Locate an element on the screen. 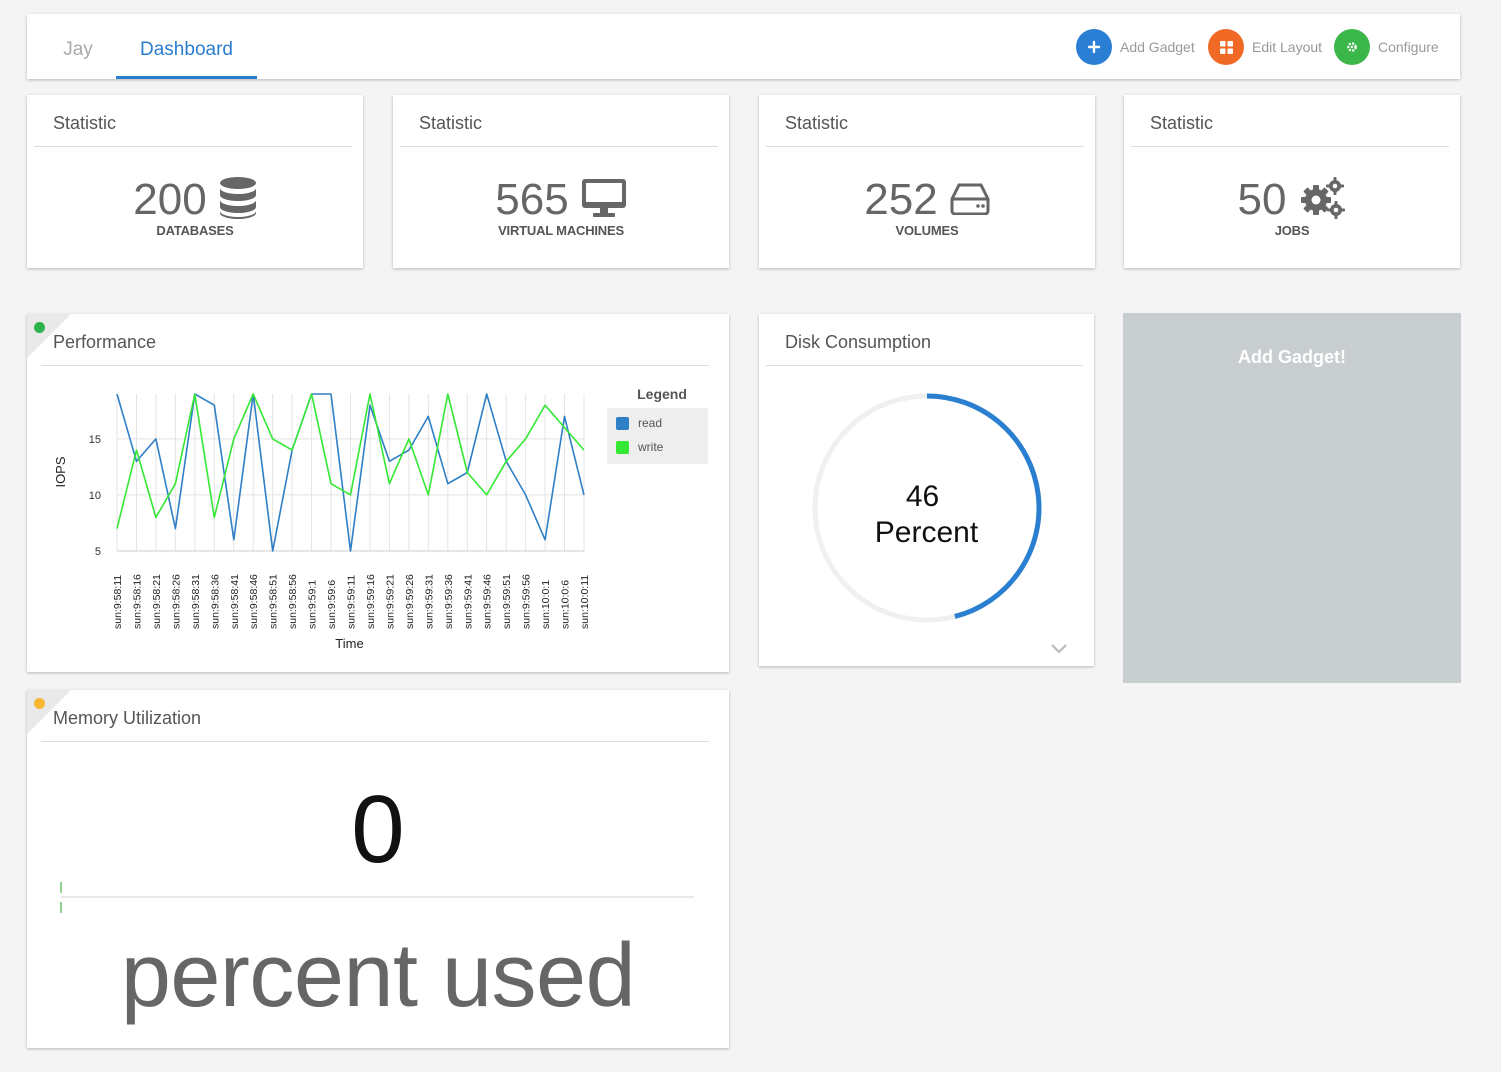 The width and height of the screenshot is (1501, 1072). stat-value: 252 is located at coordinates (901, 199).